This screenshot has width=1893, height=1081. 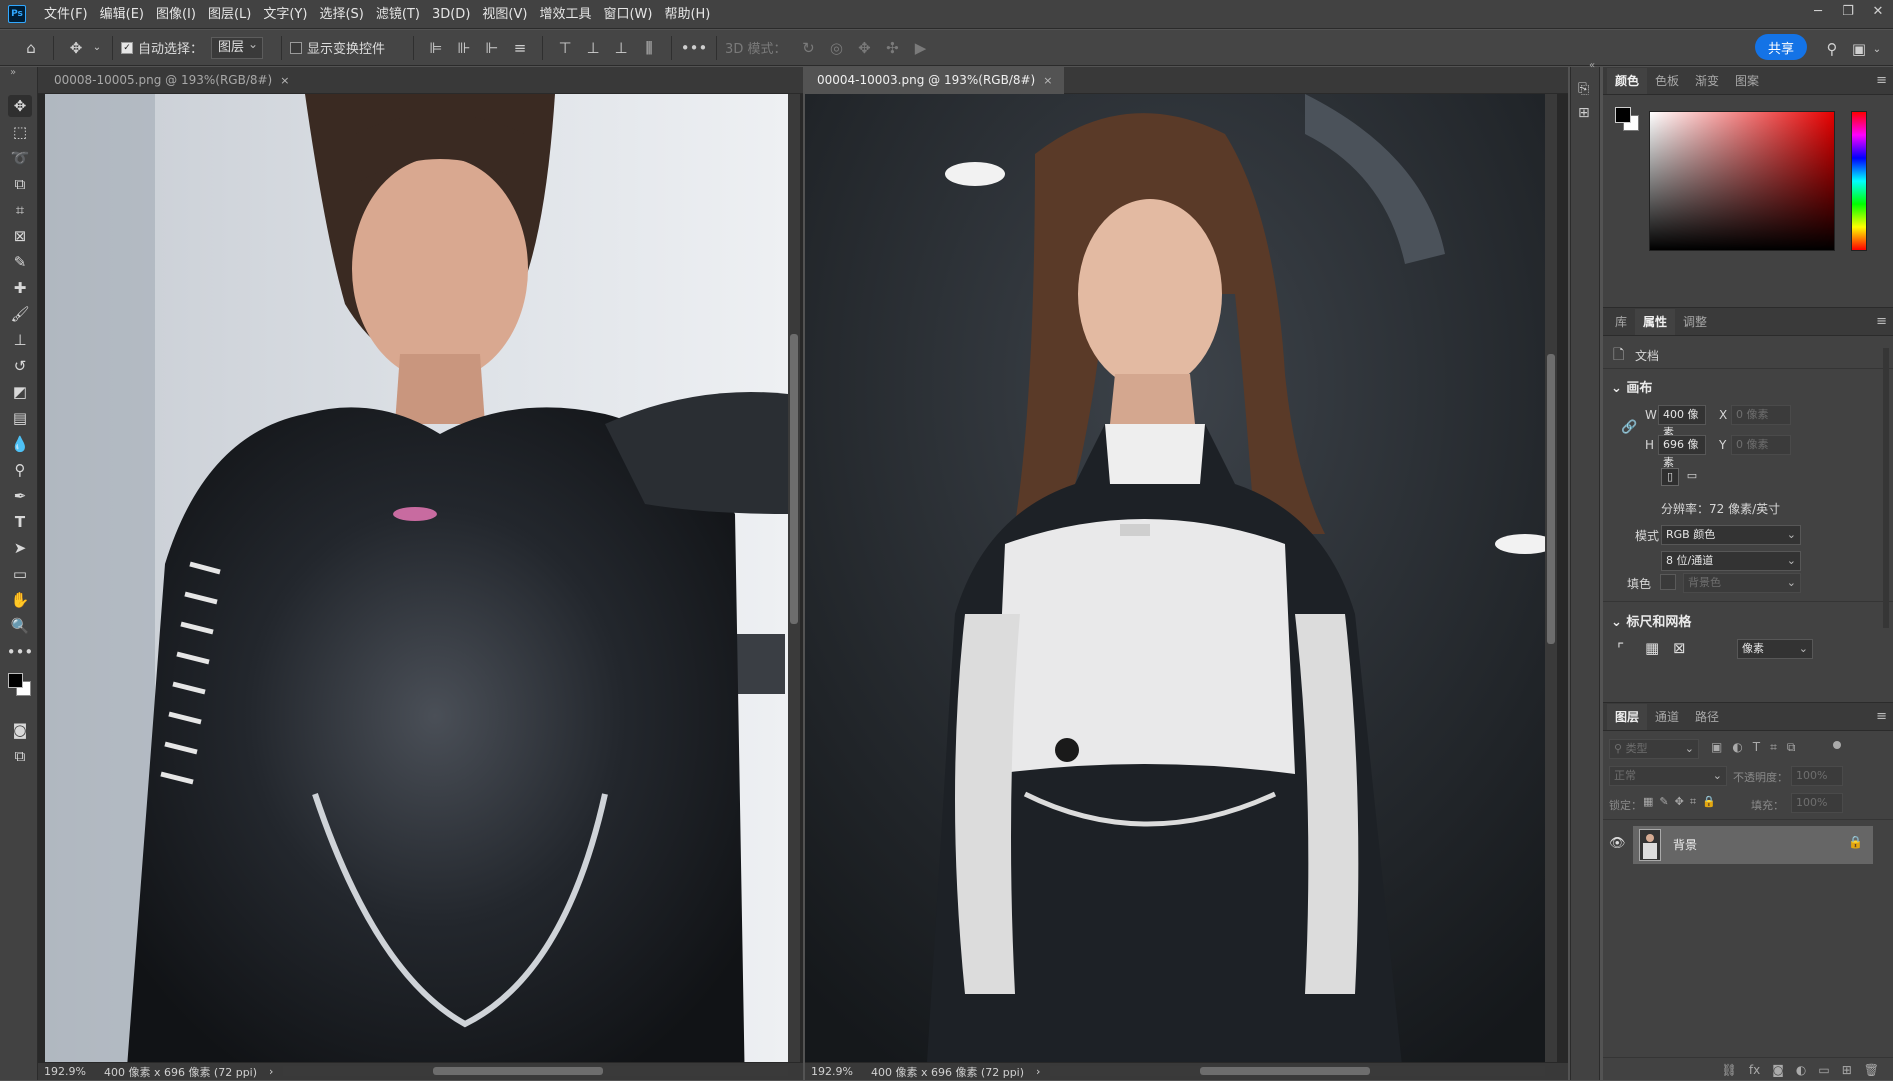 I want to click on minimize-icon: ─, so click(x=1818, y=11).